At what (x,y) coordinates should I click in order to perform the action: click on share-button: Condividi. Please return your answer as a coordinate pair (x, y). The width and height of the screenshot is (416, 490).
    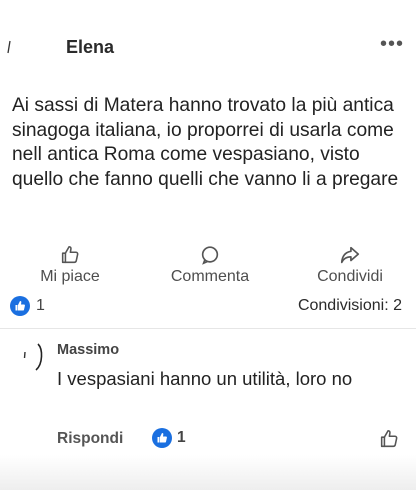
    Looking at the image, I should click on (350, 265).